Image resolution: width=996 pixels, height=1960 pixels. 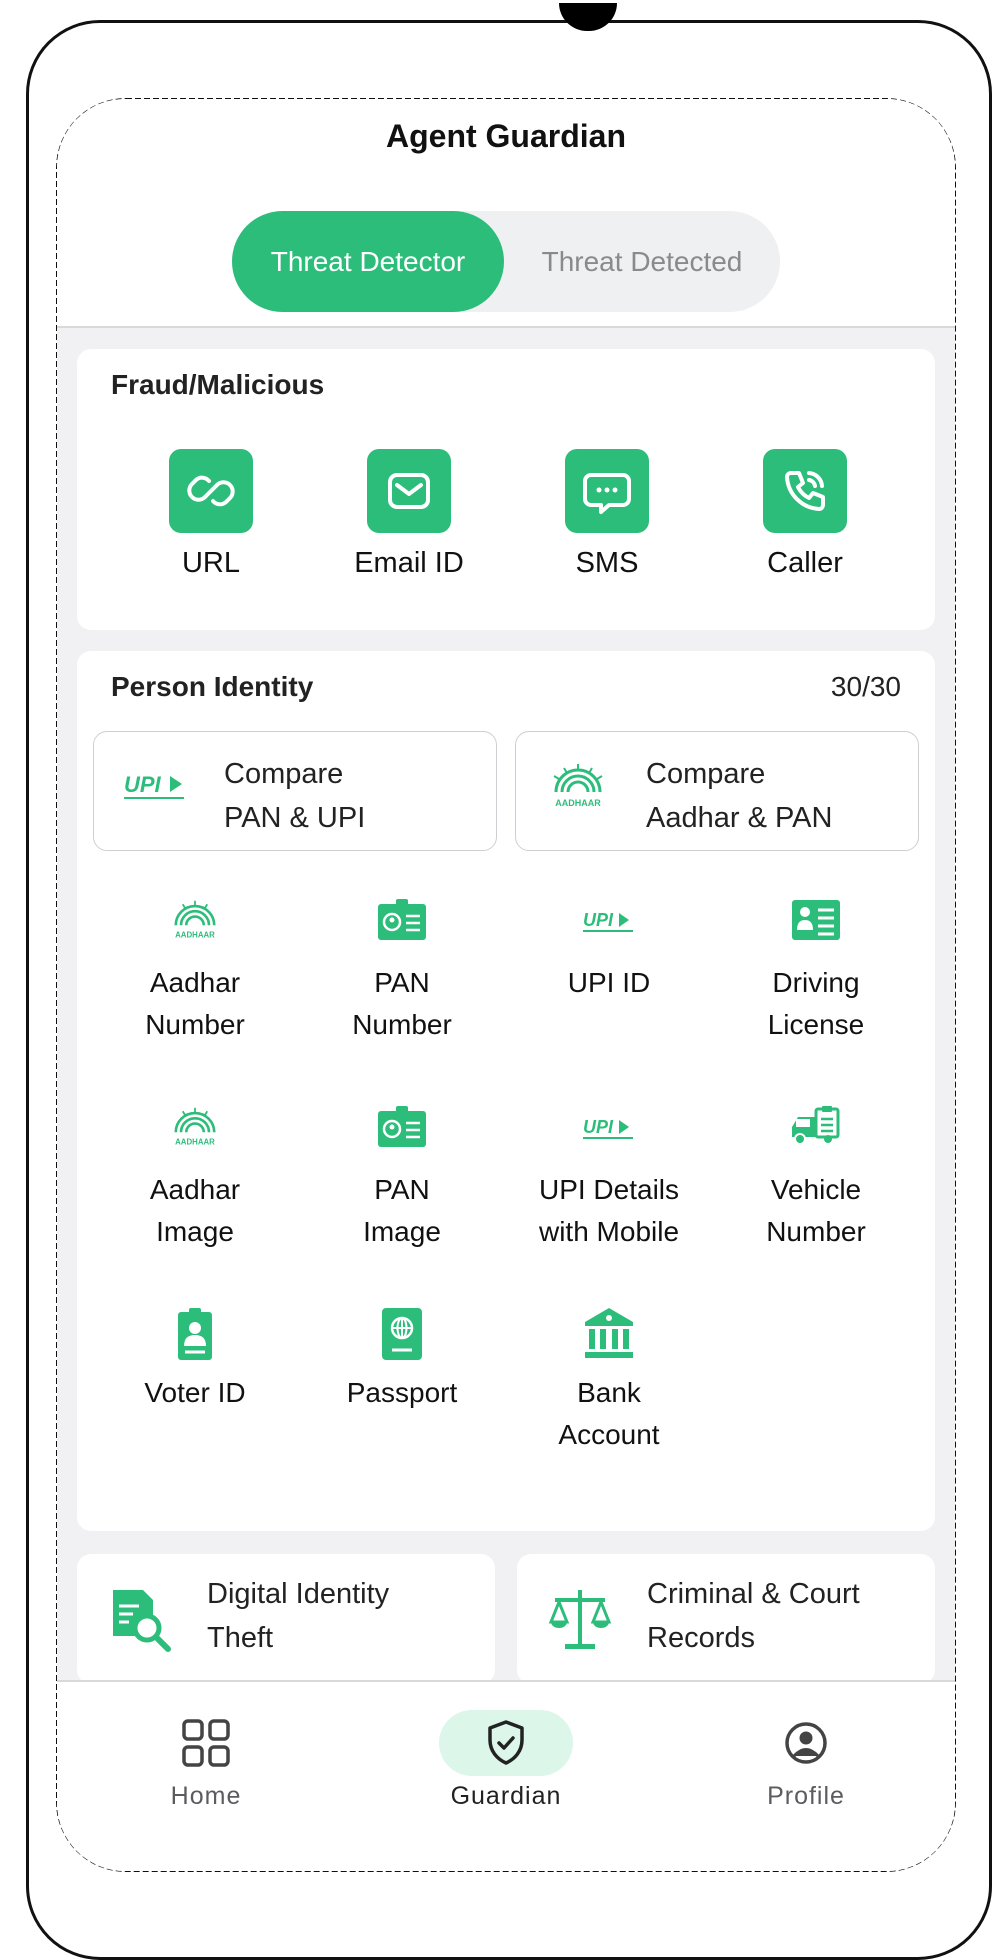 I want to click on item-line1: Passport, so click(x=402, y=1392).